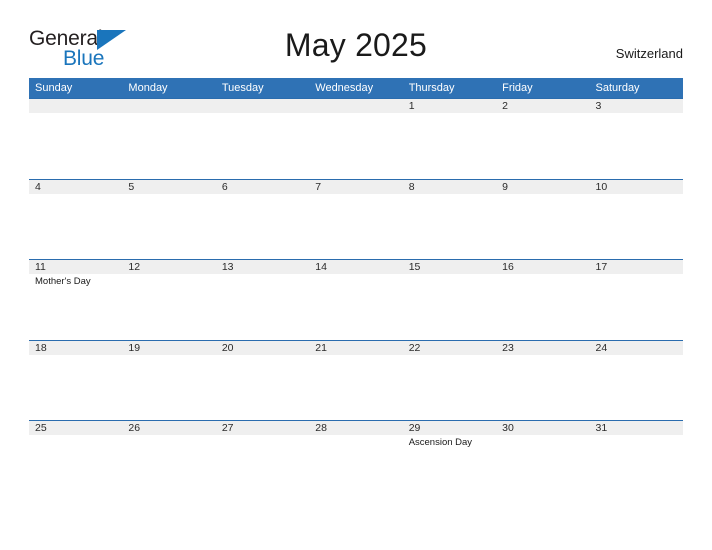  I want to click on weekday-sunday: Sunday, so click(54, 88).